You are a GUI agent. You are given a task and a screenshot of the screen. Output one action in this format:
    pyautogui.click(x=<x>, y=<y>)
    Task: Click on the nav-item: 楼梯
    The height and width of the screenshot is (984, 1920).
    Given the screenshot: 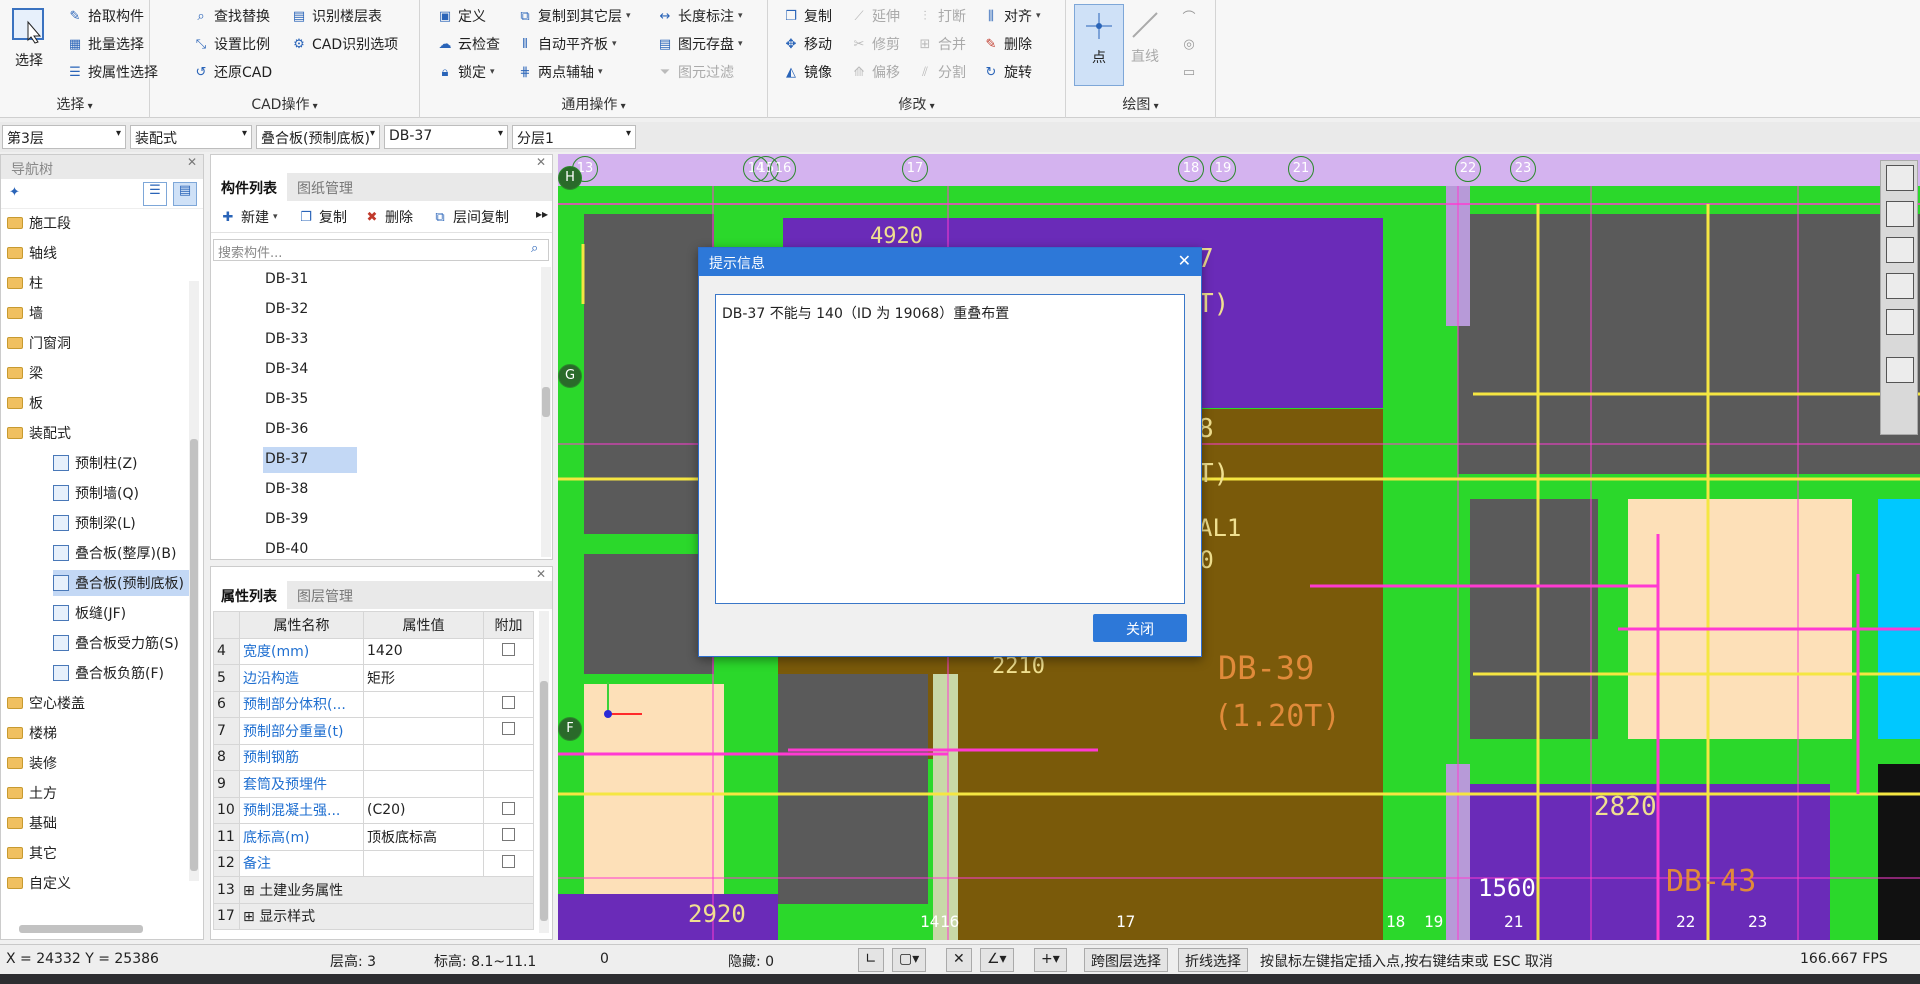 What is the action you would take?
    pyautogui.click(x=32, y=733)
    